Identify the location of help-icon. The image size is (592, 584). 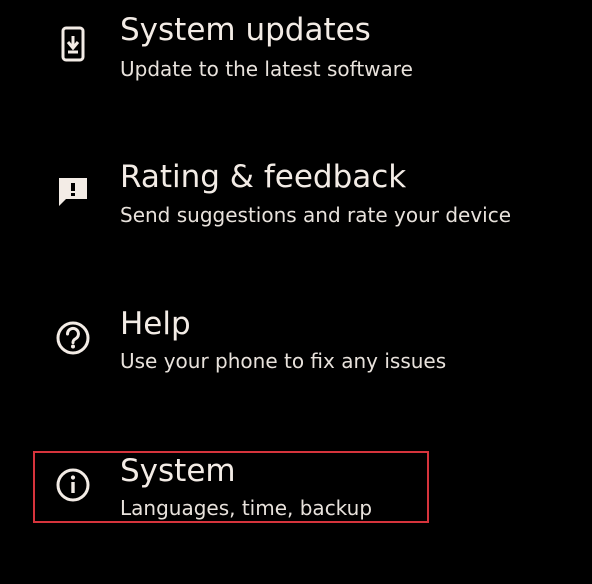
(73, 338).